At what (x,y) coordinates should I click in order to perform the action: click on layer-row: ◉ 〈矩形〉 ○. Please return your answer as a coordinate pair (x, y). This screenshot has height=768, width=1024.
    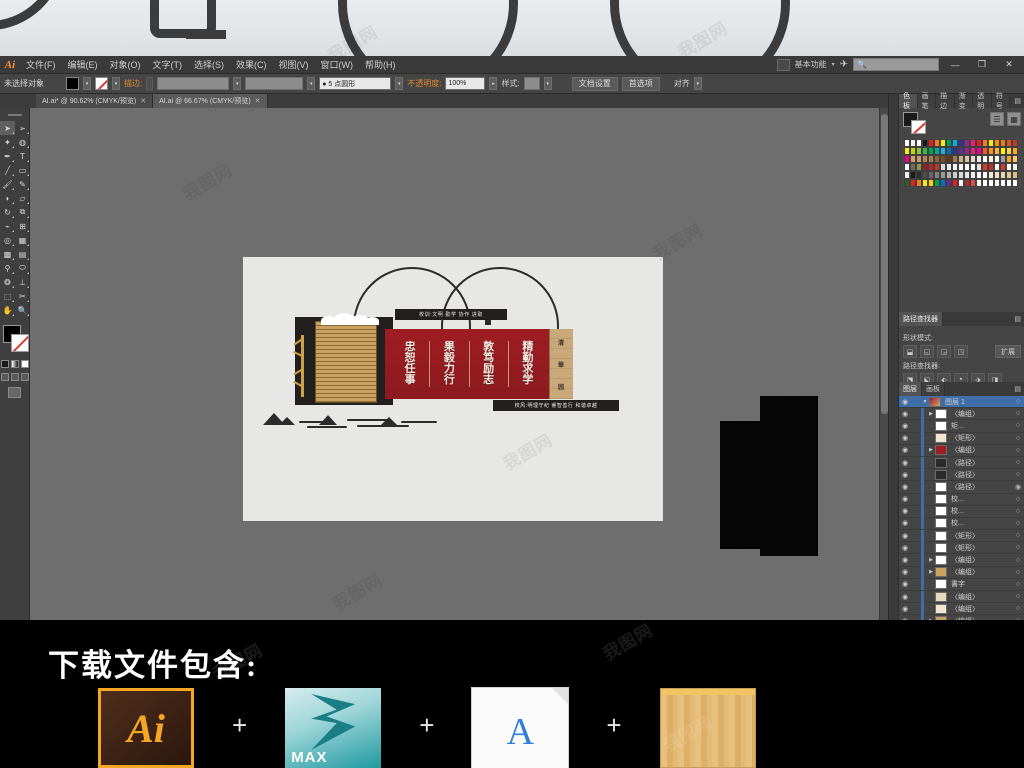
    Looking at the image, I should click on (961, 536).